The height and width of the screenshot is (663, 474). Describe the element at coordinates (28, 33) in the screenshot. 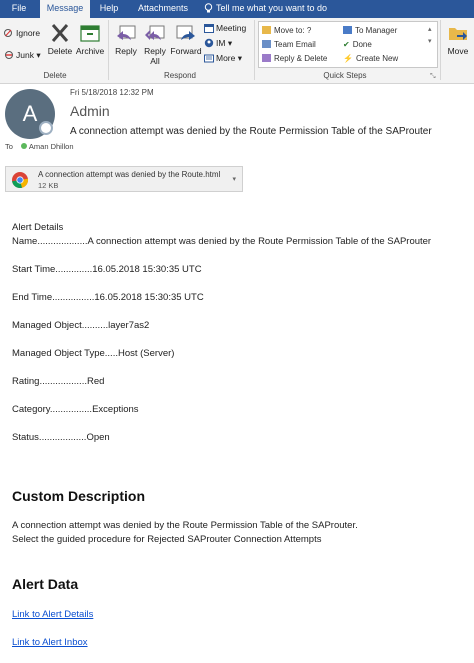

I see `ignore-label: Ignore` at that location.